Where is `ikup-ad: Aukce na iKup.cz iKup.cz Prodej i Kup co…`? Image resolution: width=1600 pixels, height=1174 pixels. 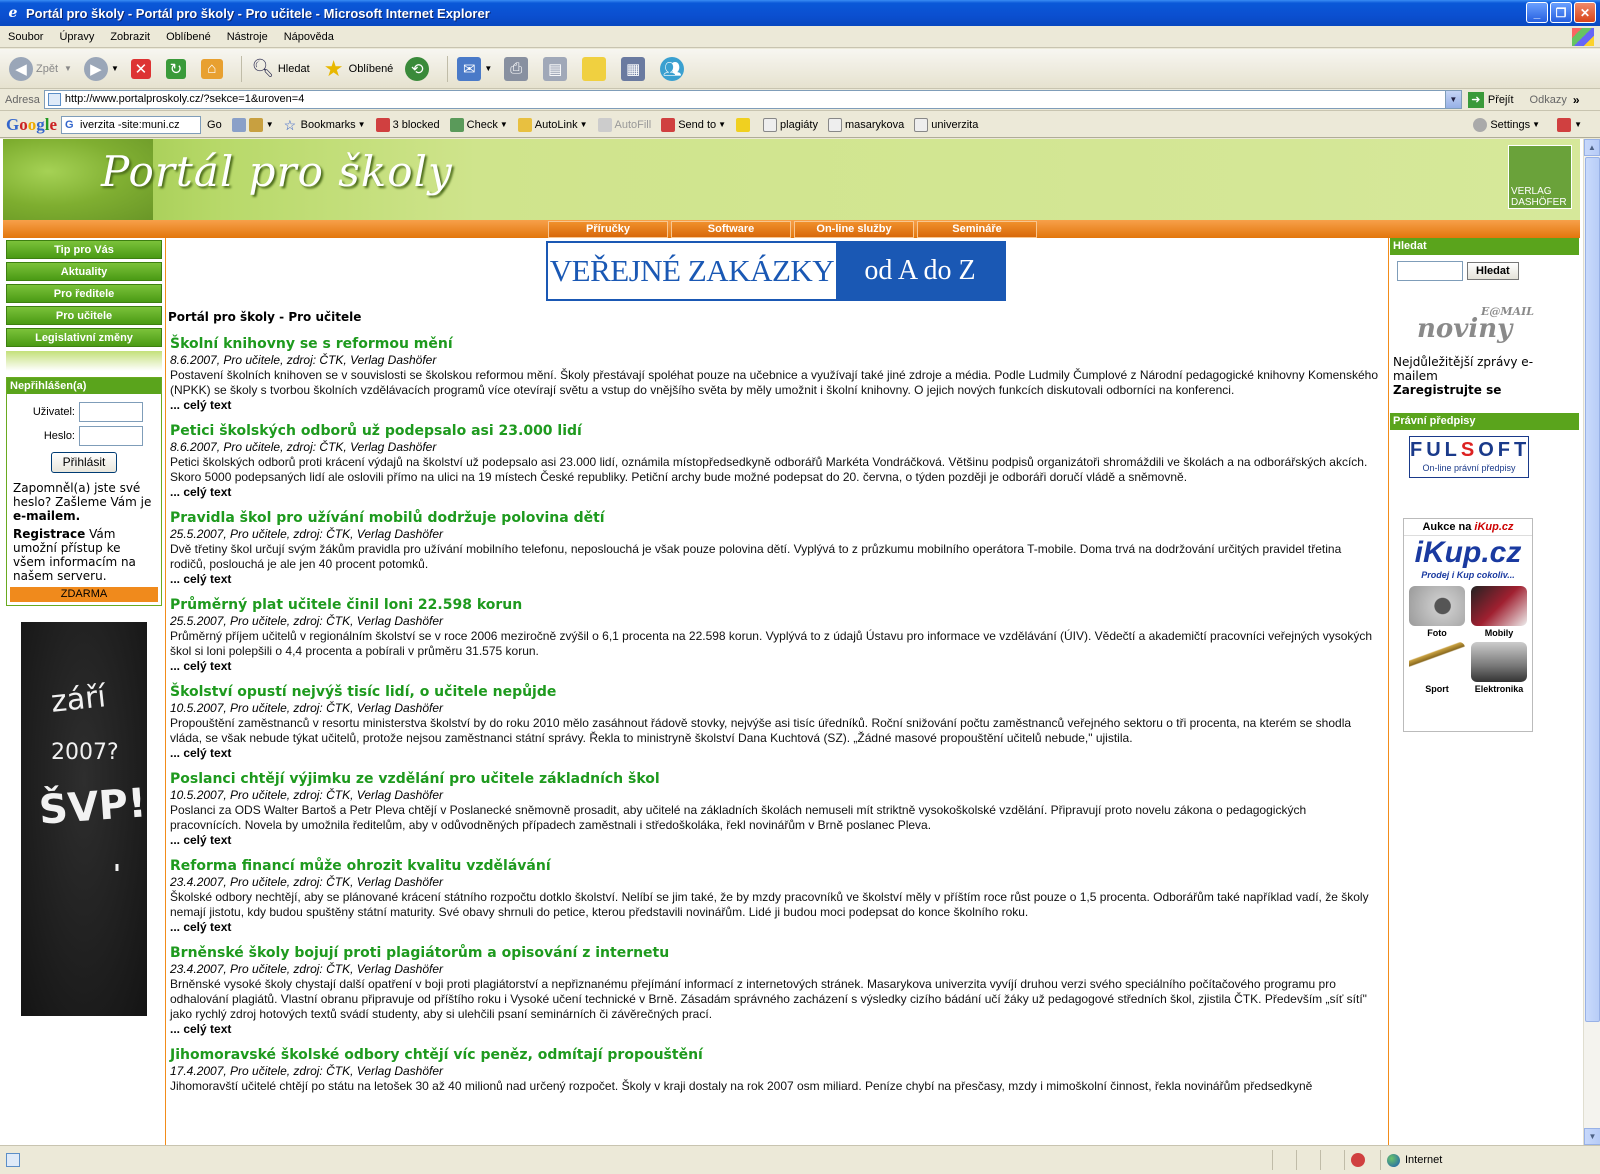 ikup-ad: Aukce na iKup.cz iKup.cz Prodej i Kup co… is located at coordinates (1468, 625).